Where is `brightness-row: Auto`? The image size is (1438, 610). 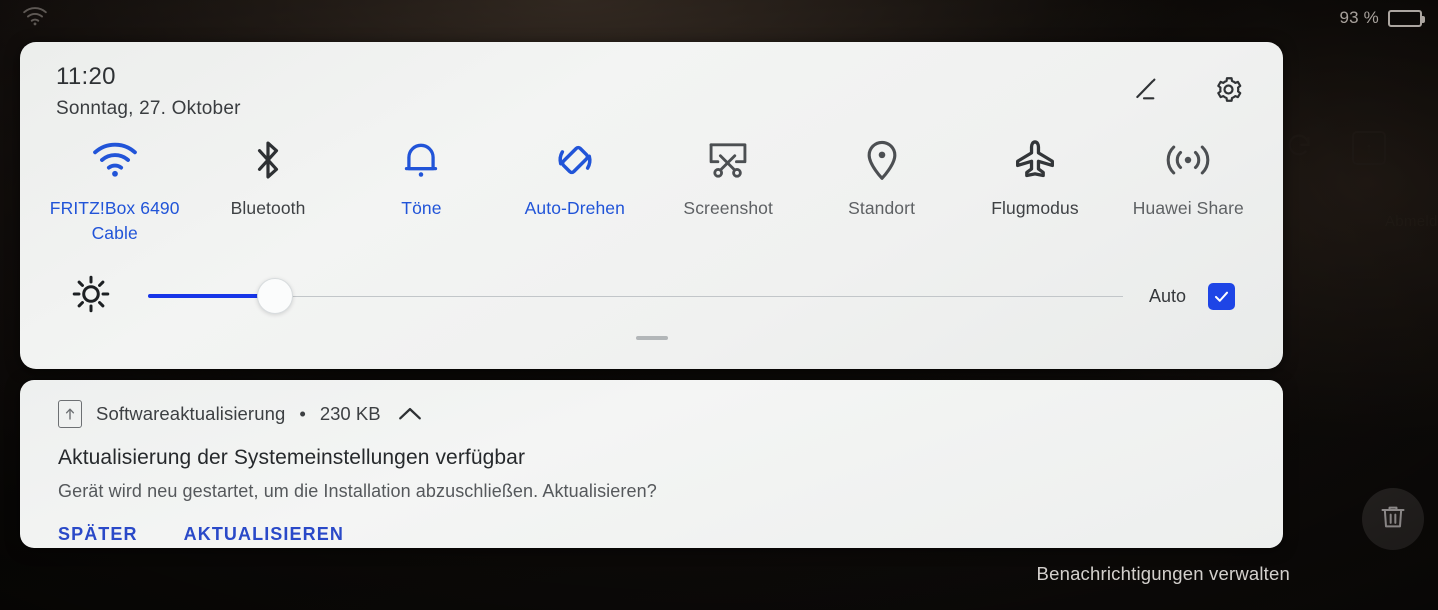
brightness-row: Auto is located at coordinates (651, 296).